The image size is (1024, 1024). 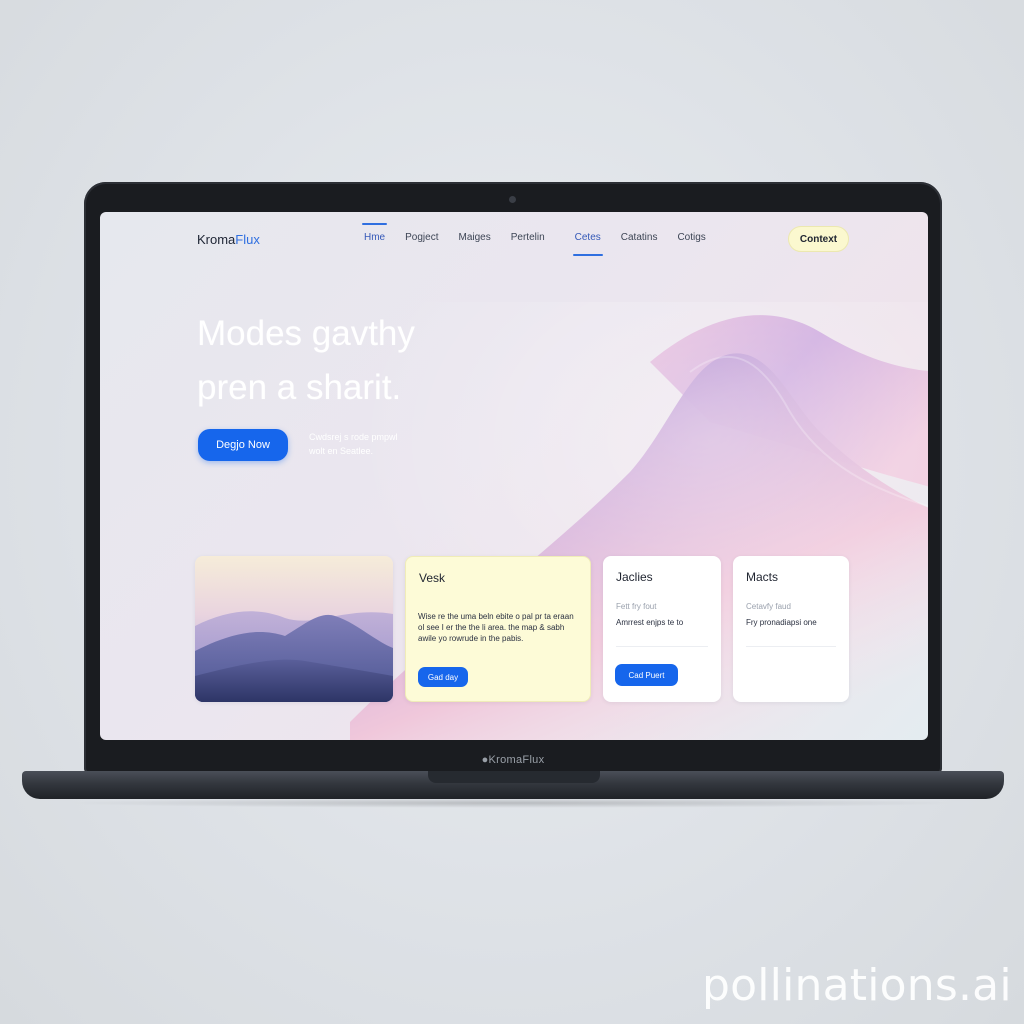 I want to click on laptop-notch, so click(x=514, y=777).